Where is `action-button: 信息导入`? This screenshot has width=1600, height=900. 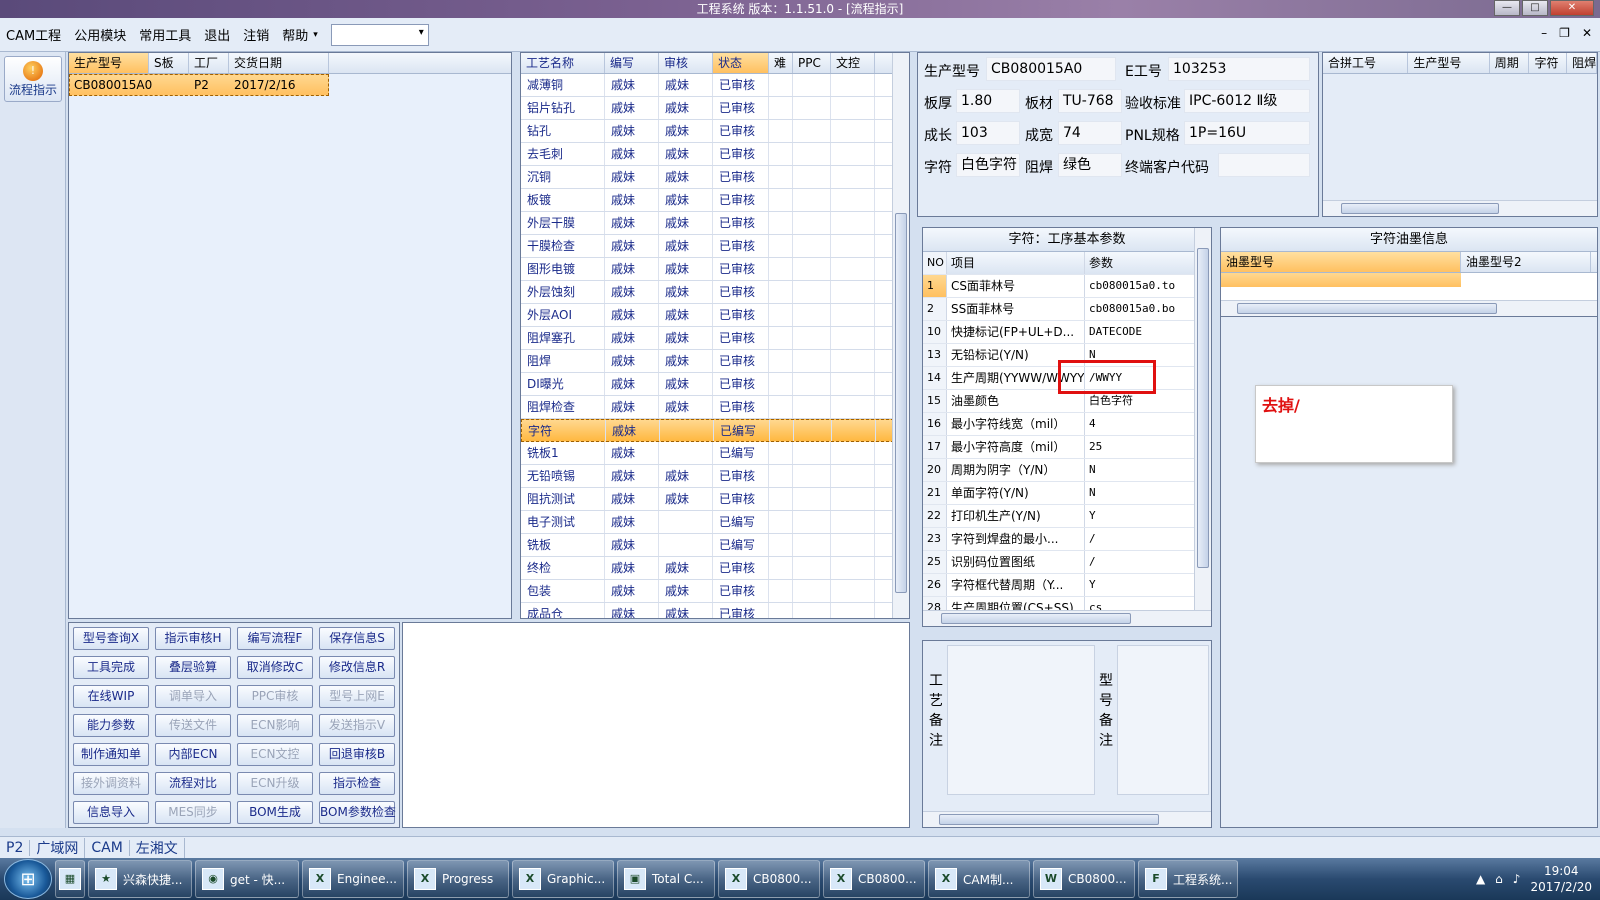
action-button: 信息导入 is located at coordinates (111, 812).